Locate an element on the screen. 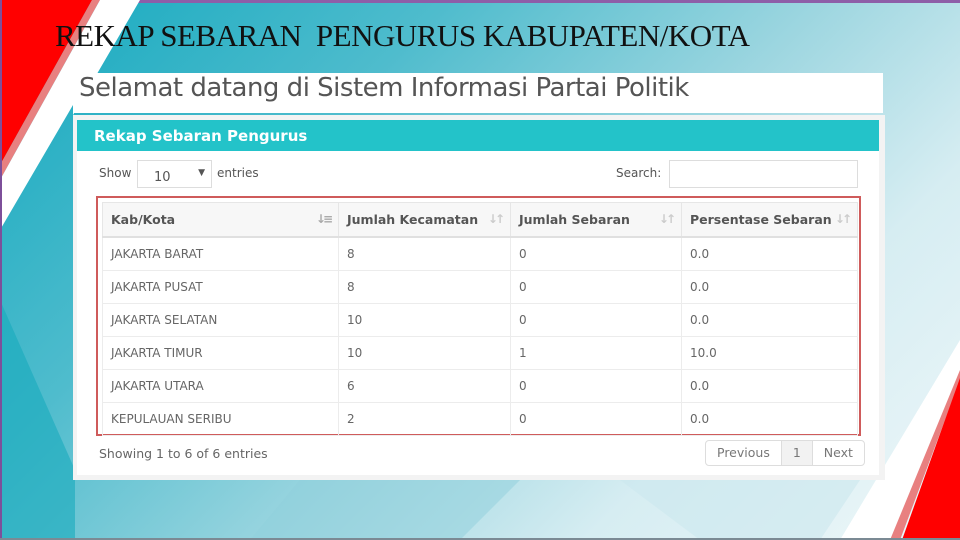 This screenshot has height=540, width=960. cell-jumlah-sebaran: 1 is located at coordinates (596, 353).